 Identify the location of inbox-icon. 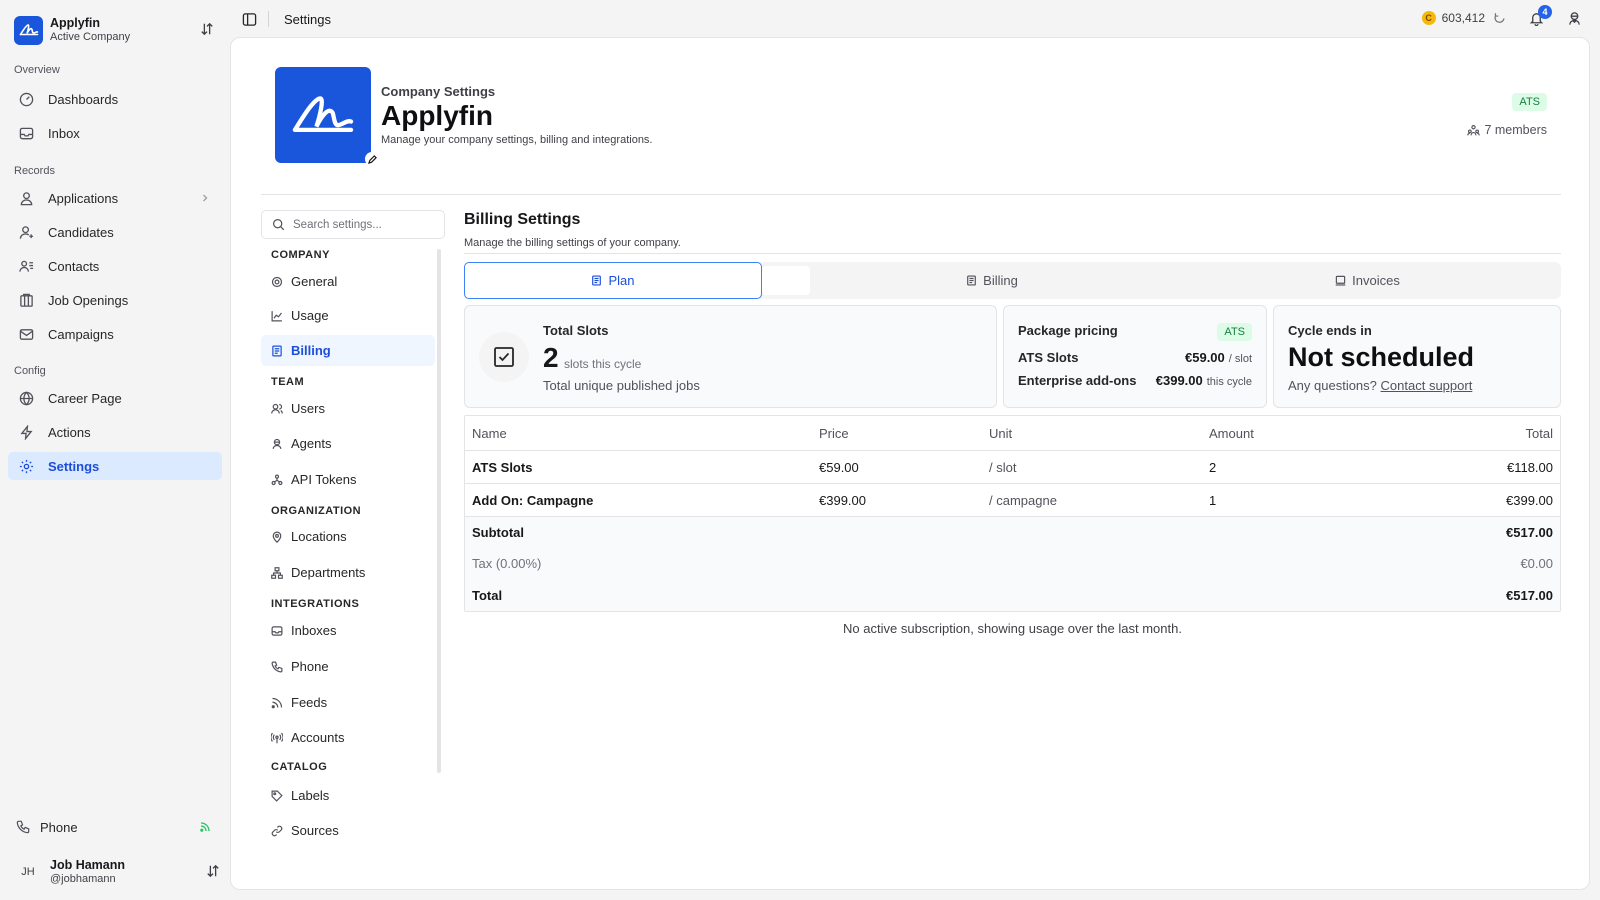
(277, 631).